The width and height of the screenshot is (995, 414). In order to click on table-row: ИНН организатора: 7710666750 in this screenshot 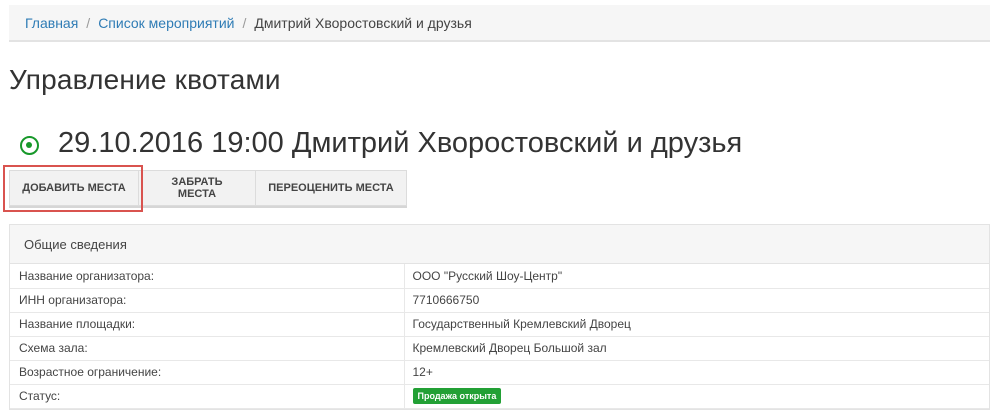, I will do `click(499, 300)`.